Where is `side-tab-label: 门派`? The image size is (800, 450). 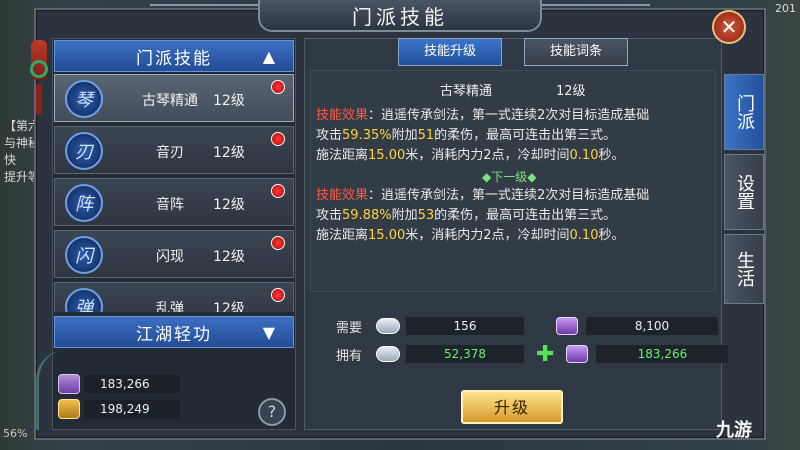
side-tab-label: 门派 is located at coordinates (744, 112).